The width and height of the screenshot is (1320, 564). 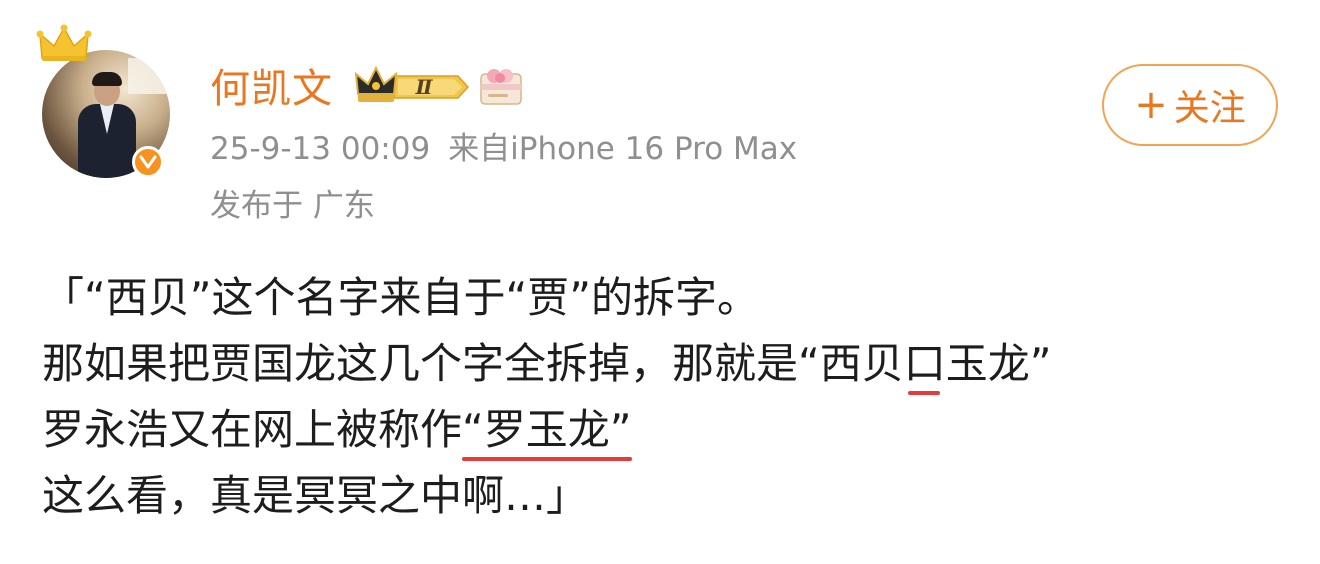 What do you see at coordinates (271, 89) in the screenshot?
I see `user-name: 何凯文` at bounding box center [271, 89].